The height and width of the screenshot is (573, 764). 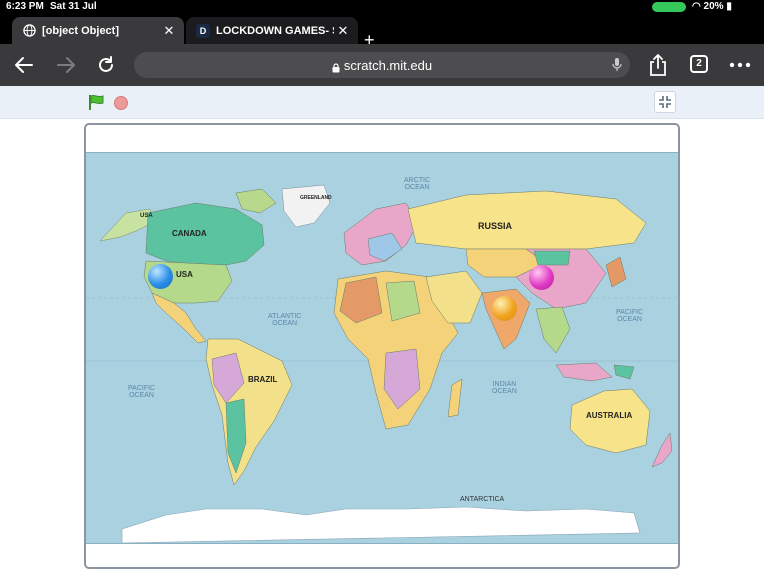 What do you see at coordinates (184, 274) in the screenshot?
I see `usa-label: USA` at bounding box center [184, 274].